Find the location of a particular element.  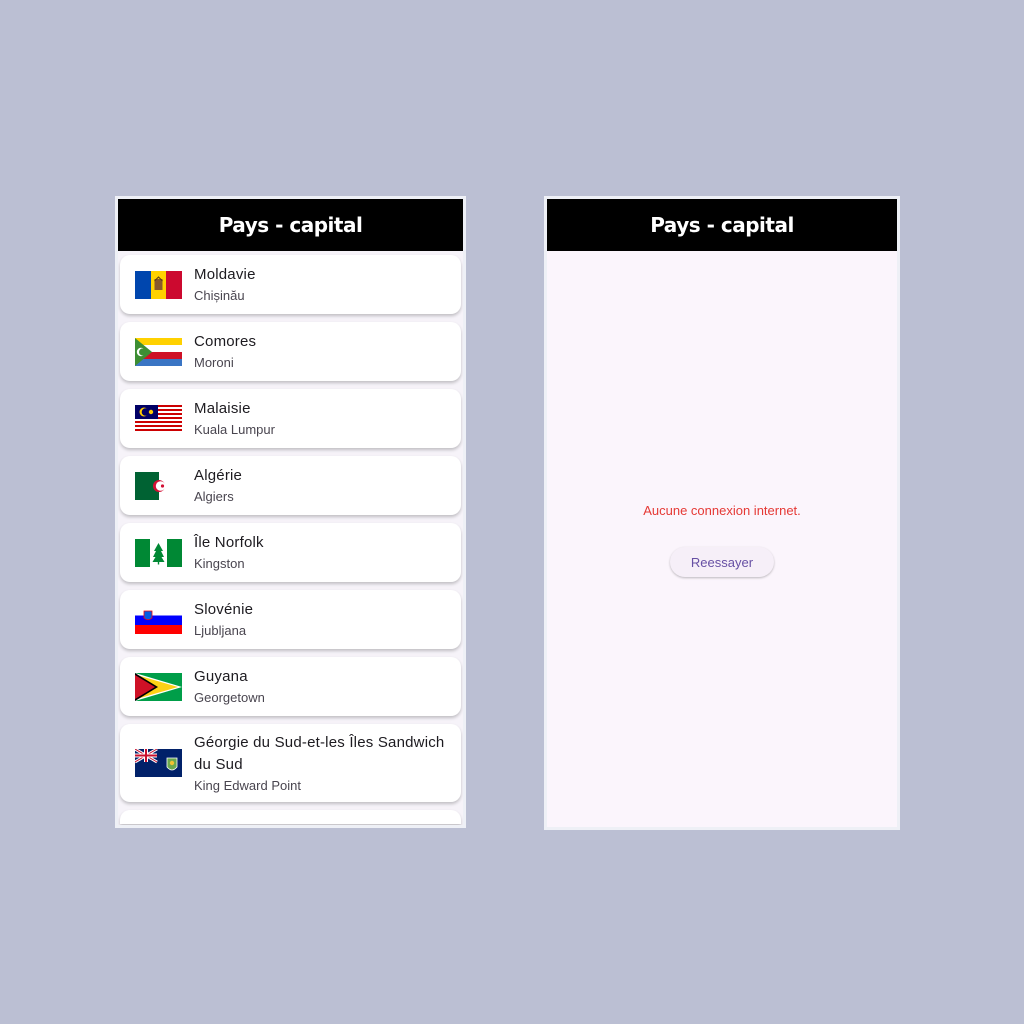

country-card: Malaisie Kuala Lumpur is located at coordinates (290, 418).